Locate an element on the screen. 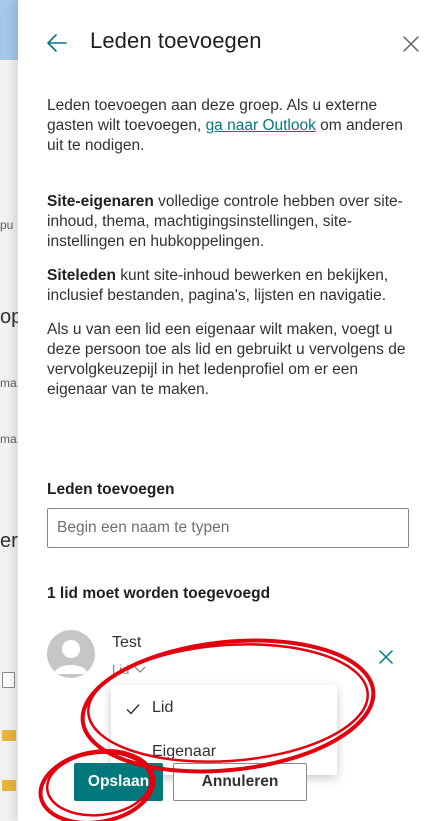 The width and height of the screenshot is (435, 821). pending-count-label: 1 lid moet worden toegevoegd is located at coordinates (159, 593).